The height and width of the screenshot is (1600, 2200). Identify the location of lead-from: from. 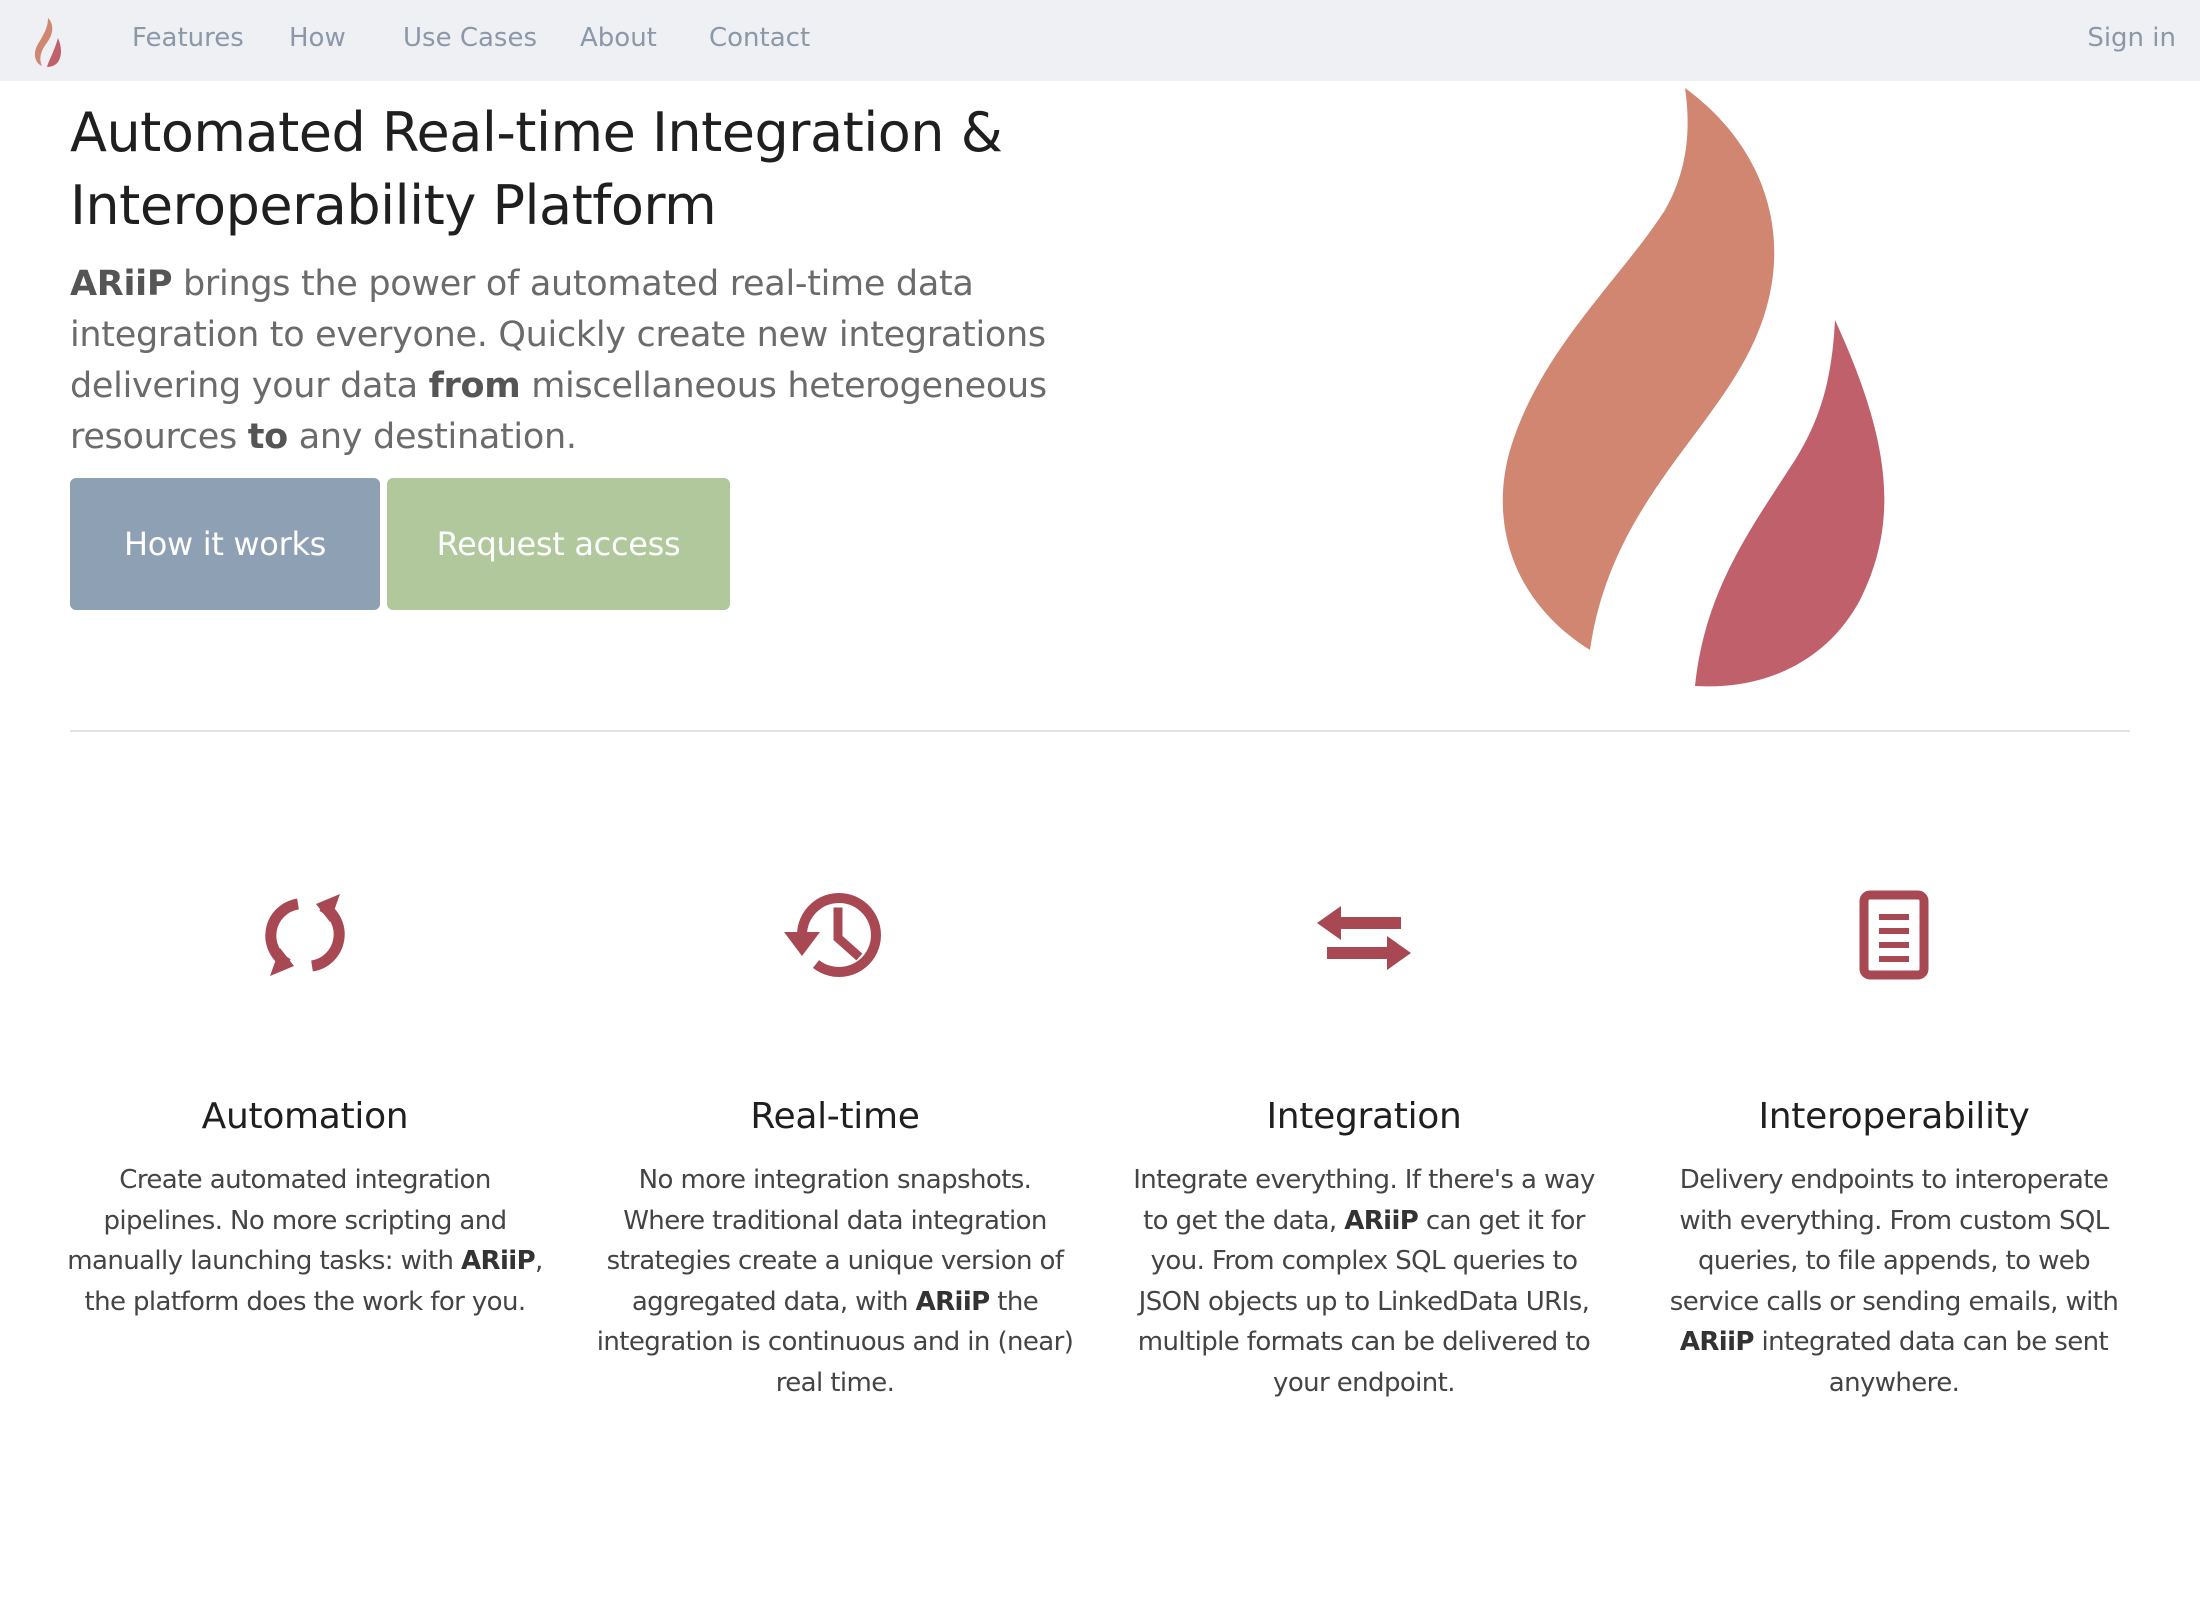
(474, 386).